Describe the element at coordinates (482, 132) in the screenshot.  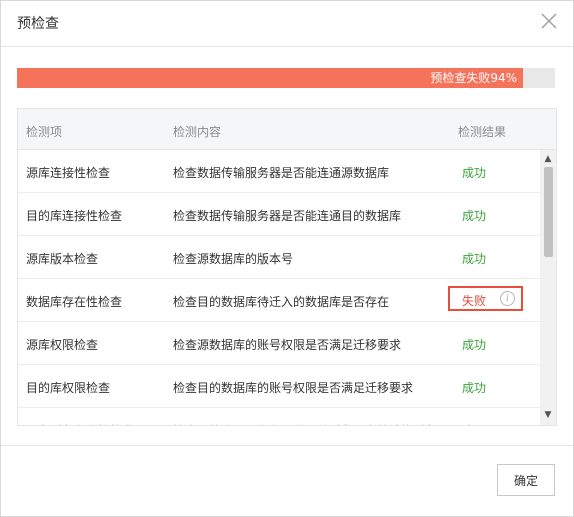
I see `header-check-result: 检测结果` at that location.